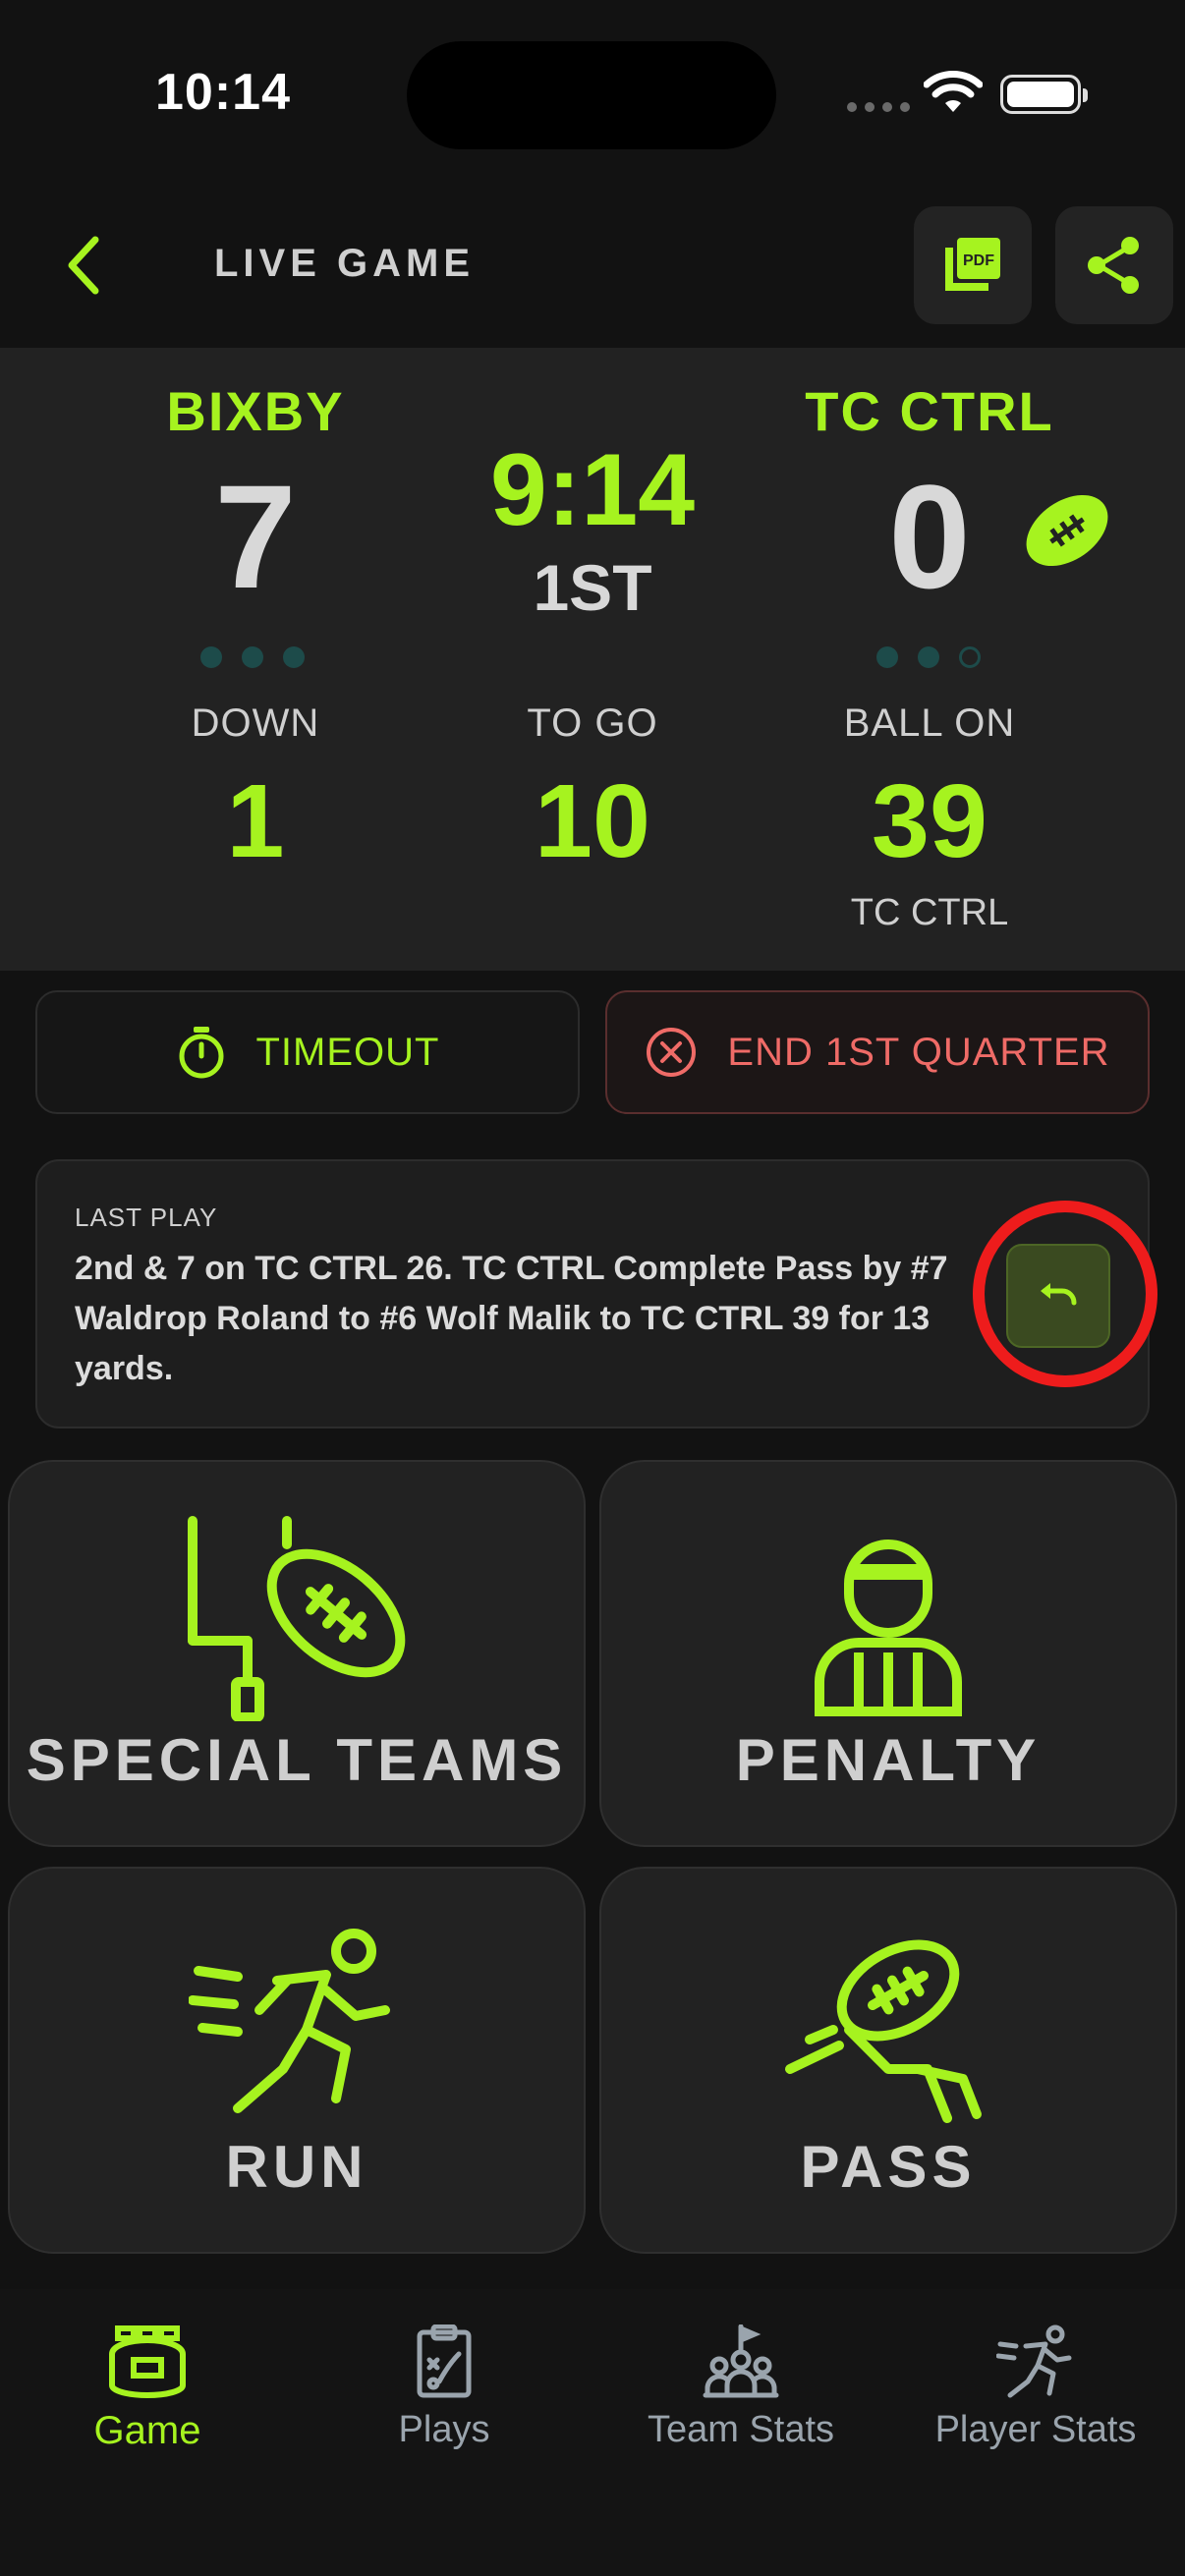  Describe the element at coordinates (147, 1217) in the screenshot. I see `last-play-label: LAST PLAY` at that location.